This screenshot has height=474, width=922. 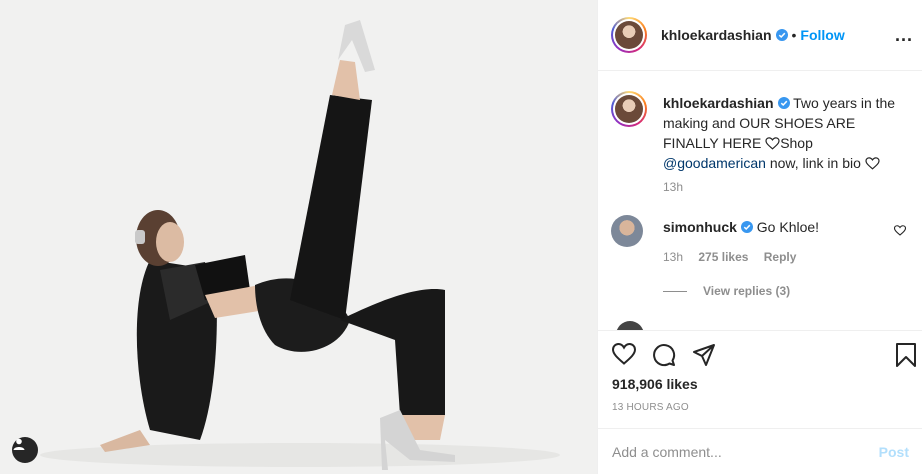 I want to click on comment-time: 13h, so click(x=673, y=257).